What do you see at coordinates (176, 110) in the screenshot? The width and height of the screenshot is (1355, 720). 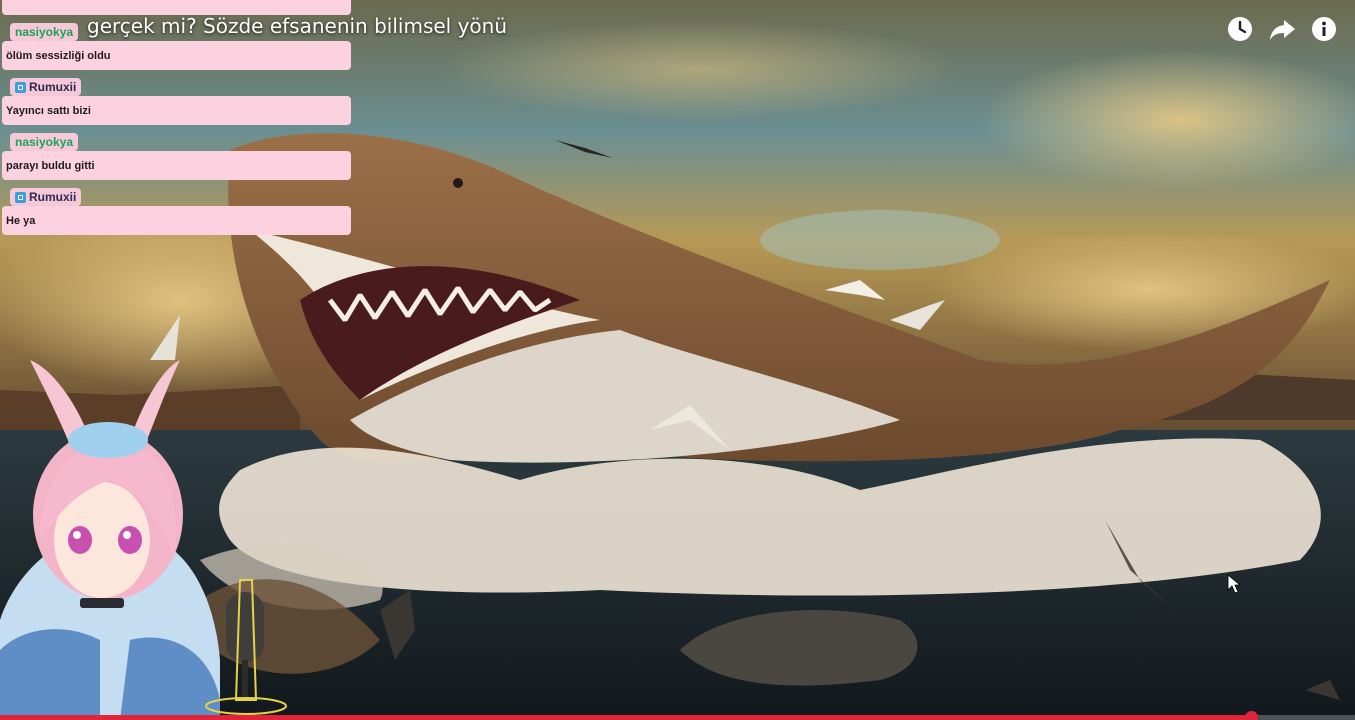 I see `chat-message-bubble: Yayıncı sattı bizi` at bounding box center [176, 110].